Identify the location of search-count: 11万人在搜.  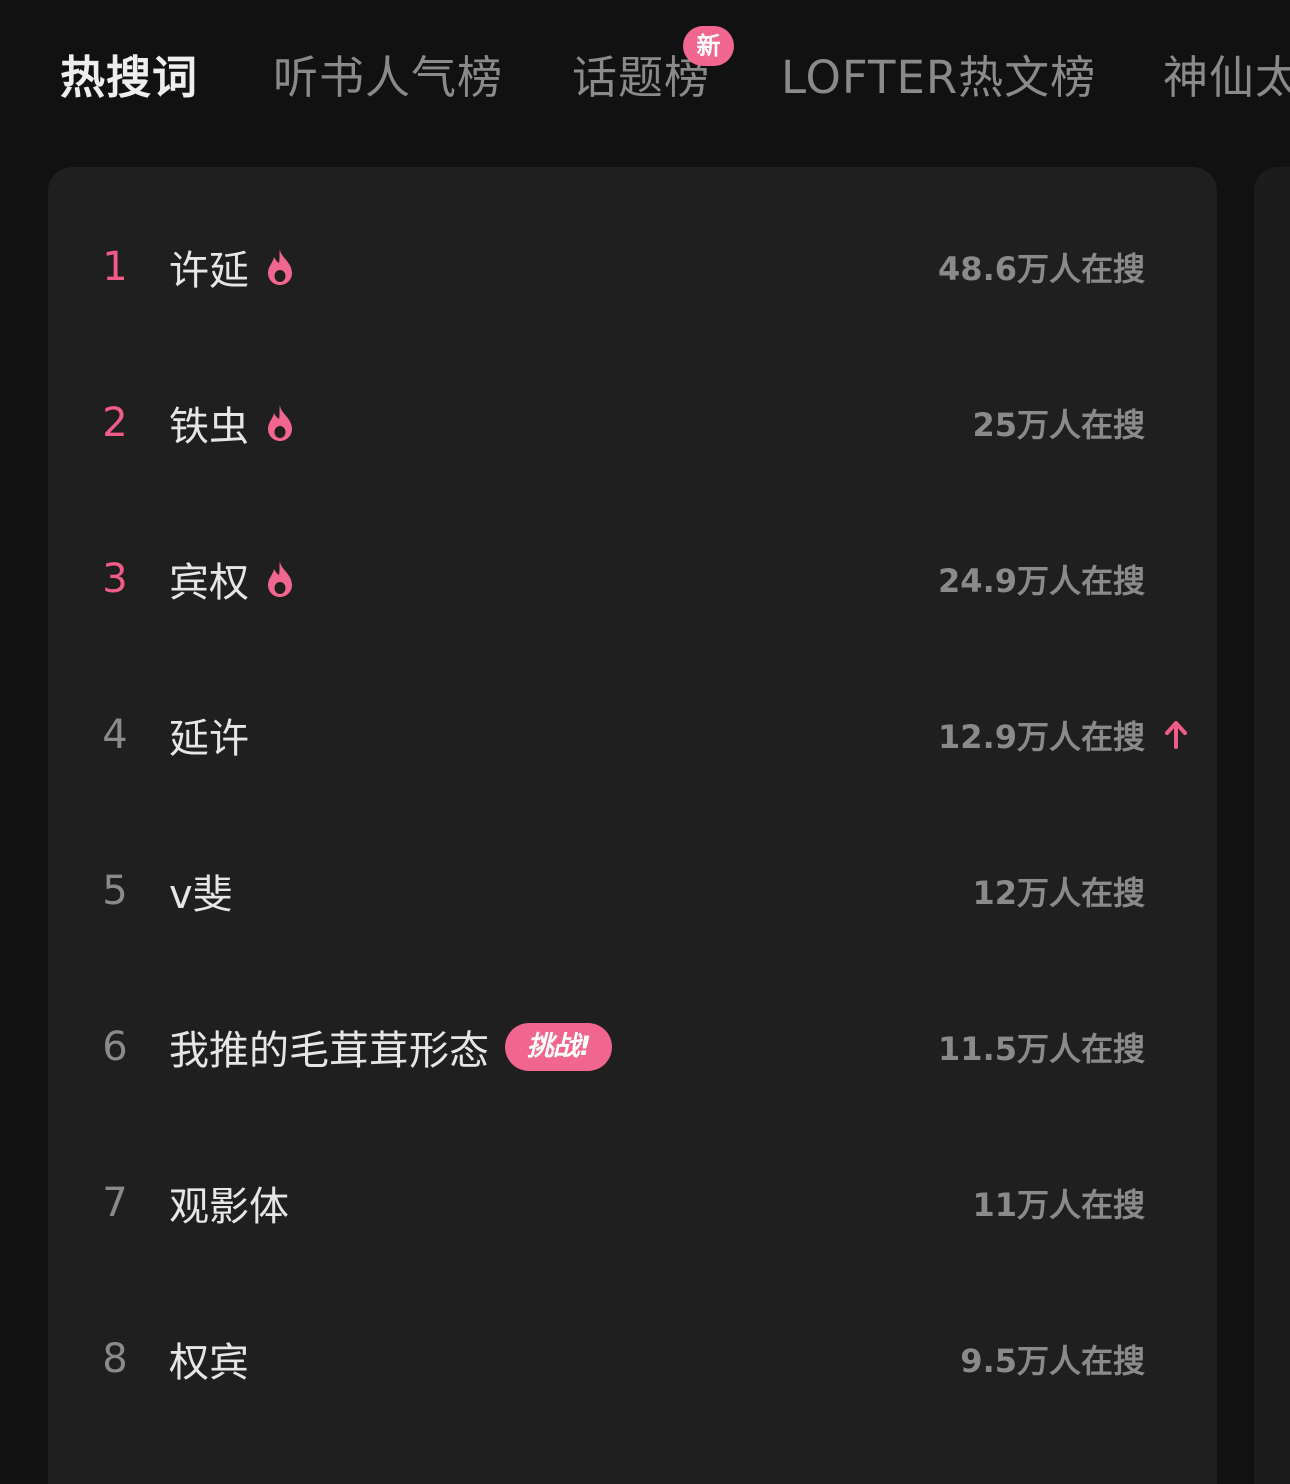
(1058, 1205).